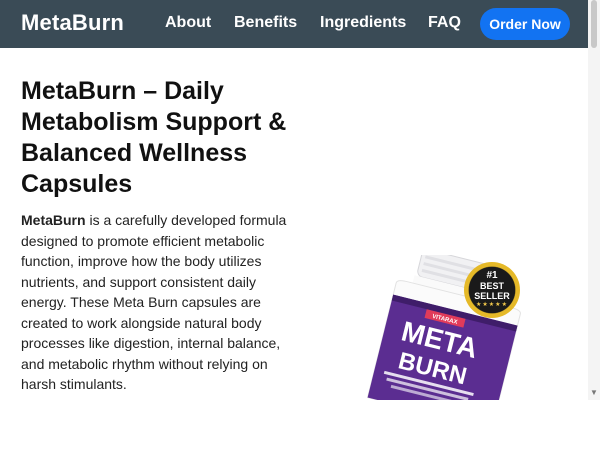 This screenshot has height=450, width=600. What do you see at coordinates (363, 23) in the screenshot?
I see `nav-link-ingredients: Ingredients` at bounding box center [363, 23].